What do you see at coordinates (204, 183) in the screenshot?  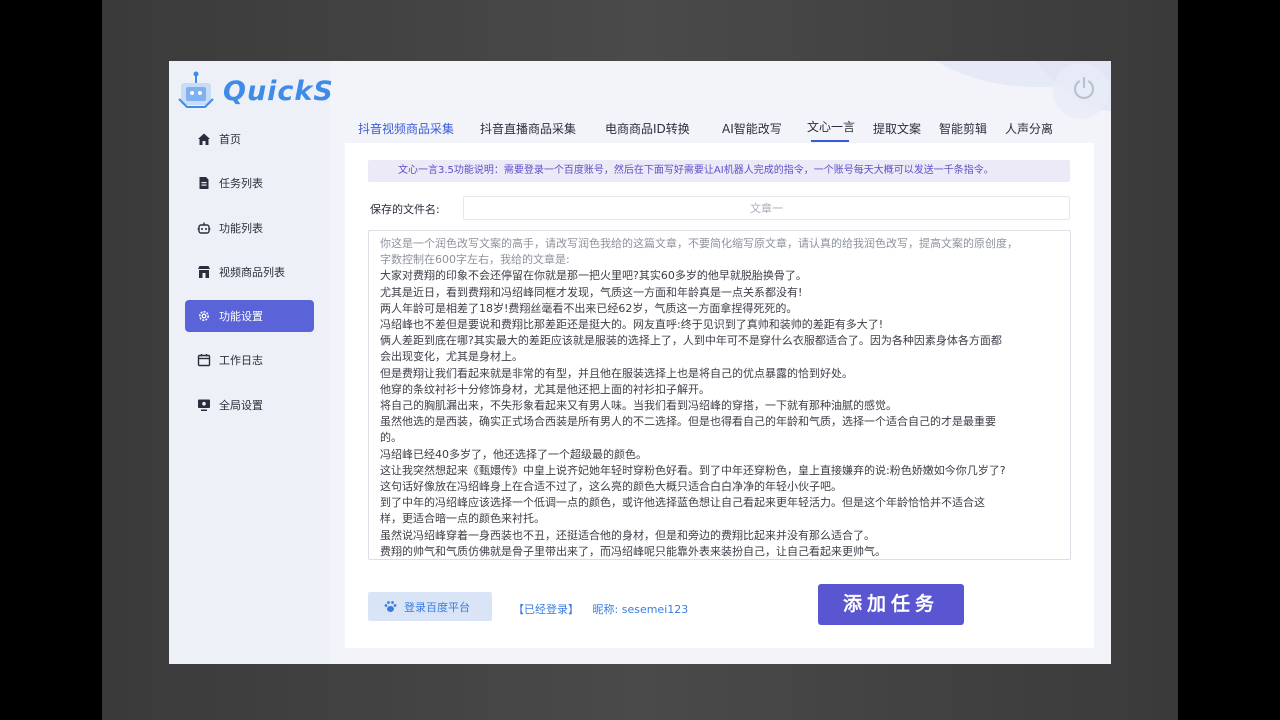 I see `document-icon` at bounding box center [204, 183].